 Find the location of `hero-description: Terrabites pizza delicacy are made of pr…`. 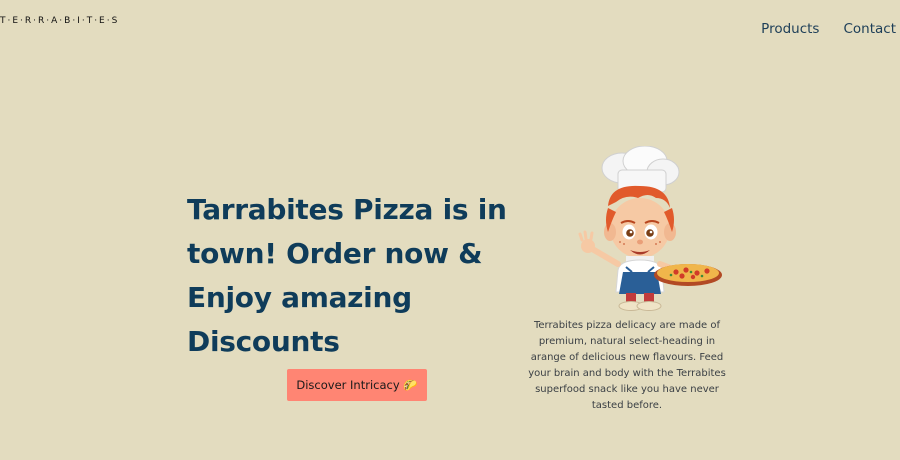

hero-description: Terrabites pizza delicacy are made of pr… is located at coordinates (627, 365).